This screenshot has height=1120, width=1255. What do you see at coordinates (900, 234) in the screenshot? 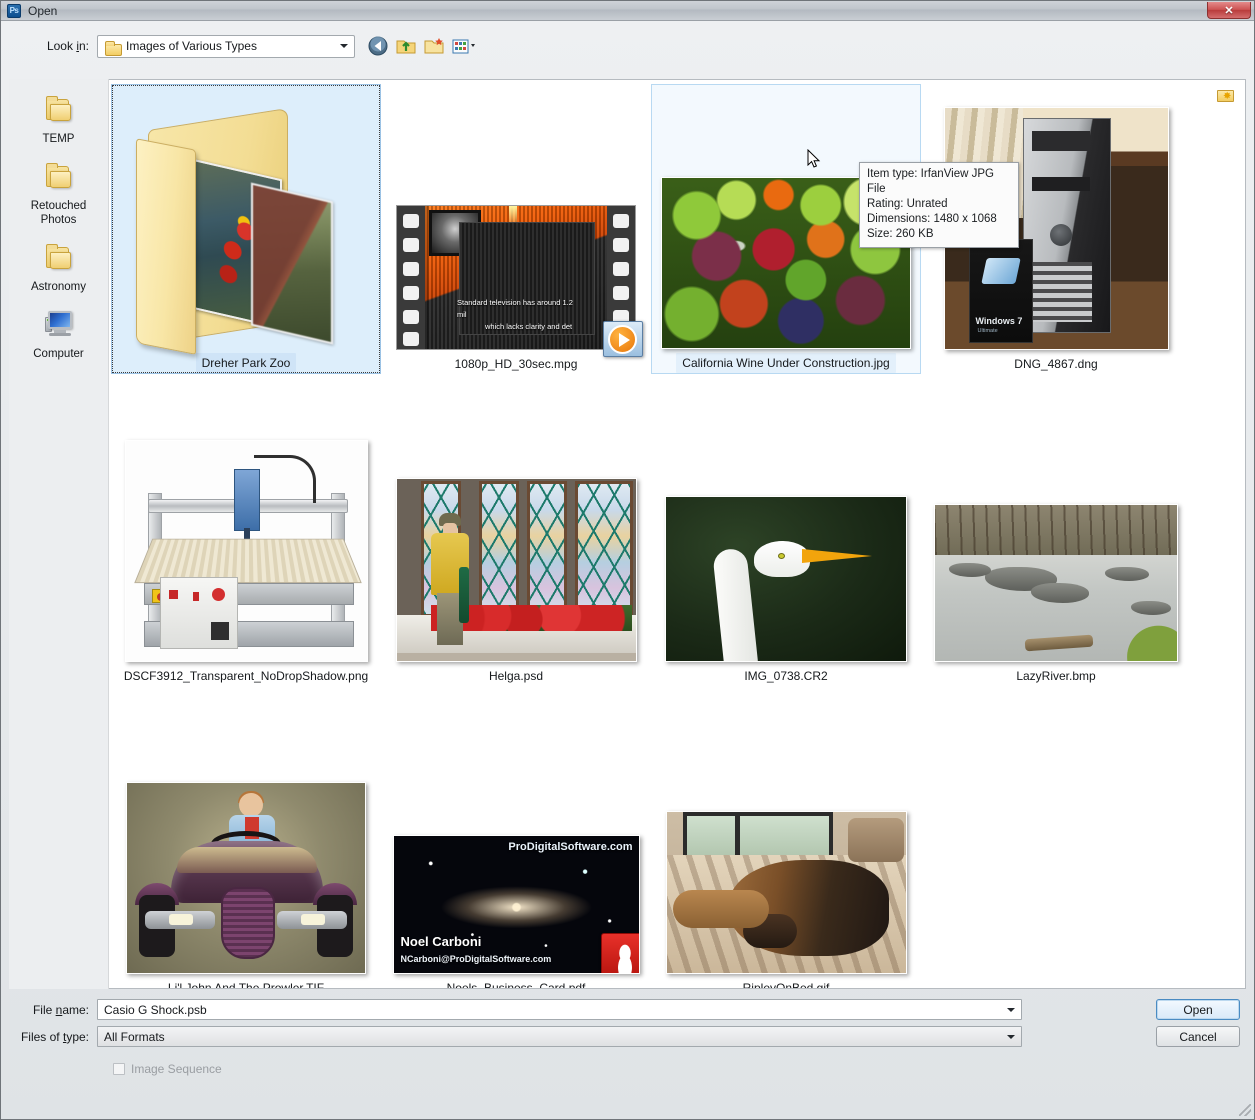
I see `tooltip-size: Size: 260 KB` at bounding box center [900, 234].